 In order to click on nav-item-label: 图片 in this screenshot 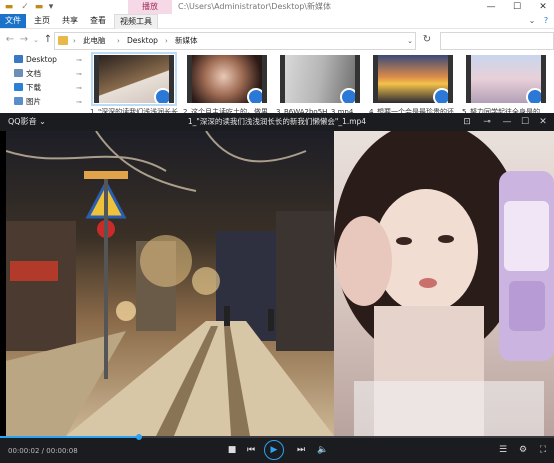, I will do `click(33, 101)`.